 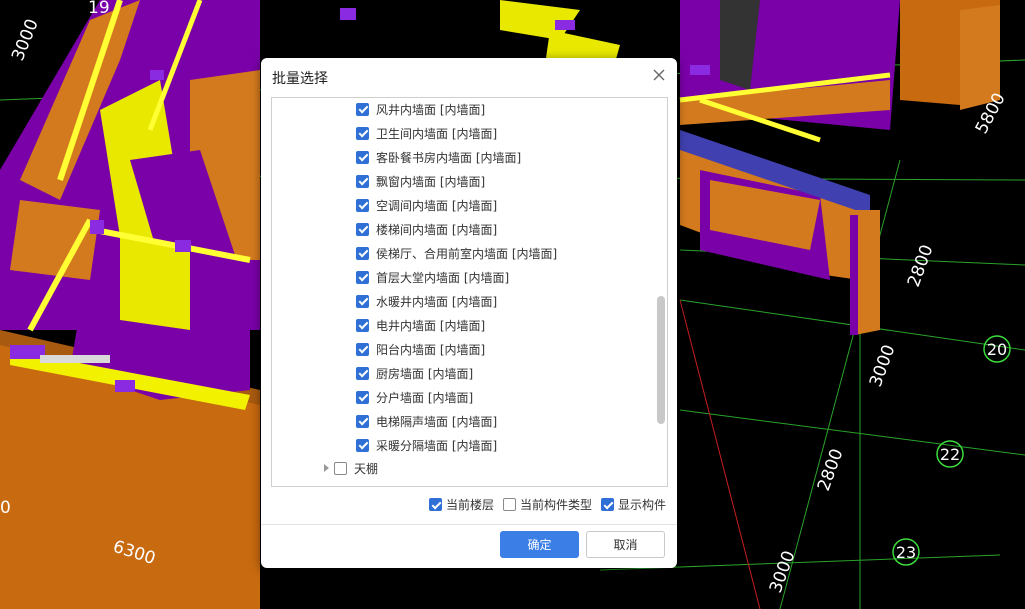 I want to click on axis-marker-22: 22, so click(x=950, y=454).